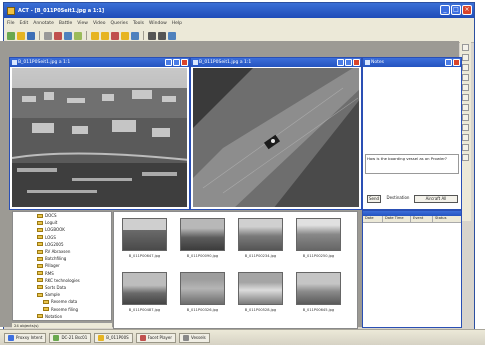  What do you see at coordinates (276, 137) in the screenshot?
I see `aerial-photo-vessel` at bounding box center [276, 137].